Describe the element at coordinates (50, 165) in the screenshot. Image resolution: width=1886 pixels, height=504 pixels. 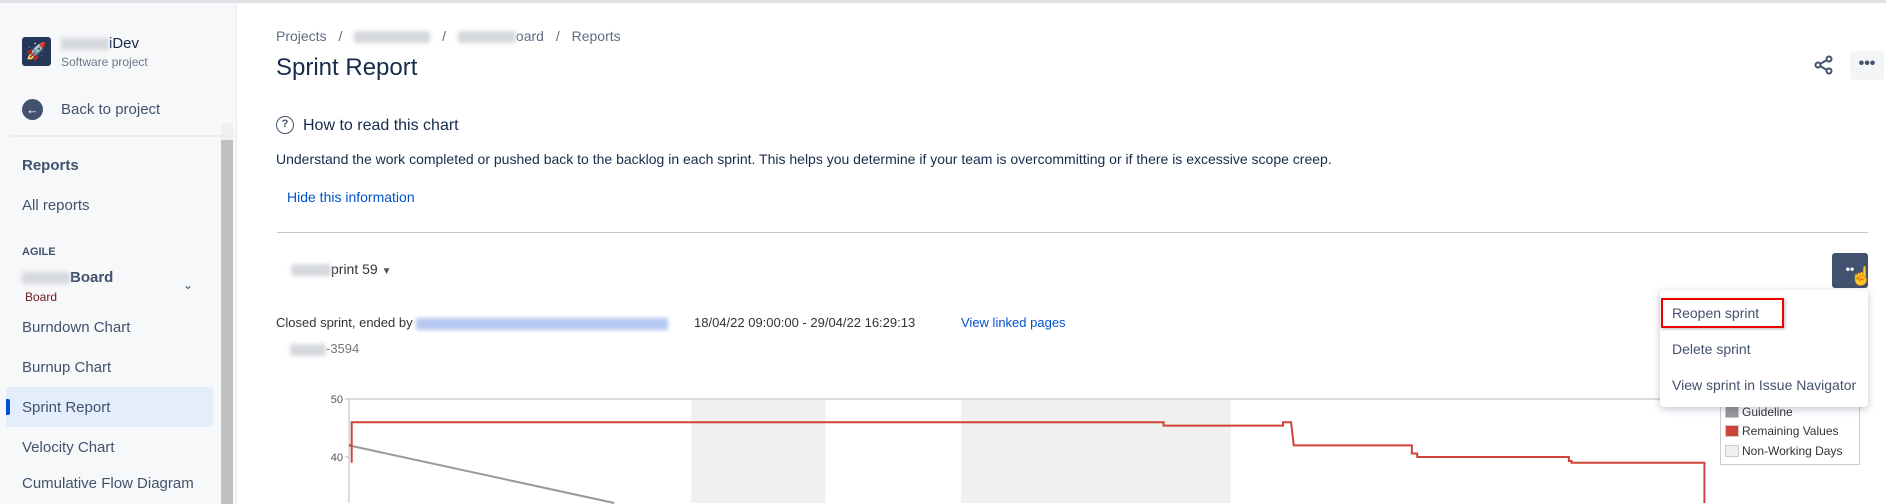
I see `reports-heading: Reports` at that location.